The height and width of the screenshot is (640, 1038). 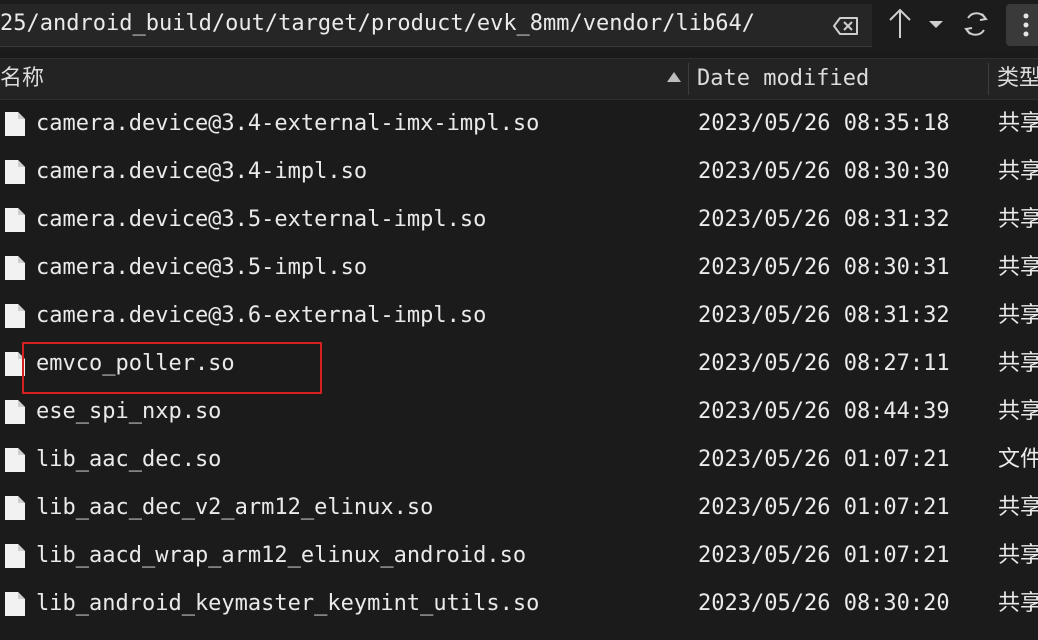 What do you see at coordinates (837, 79) in the screenshot?
I see `column-header-date: Date modified` at bounding box center [837, 79].